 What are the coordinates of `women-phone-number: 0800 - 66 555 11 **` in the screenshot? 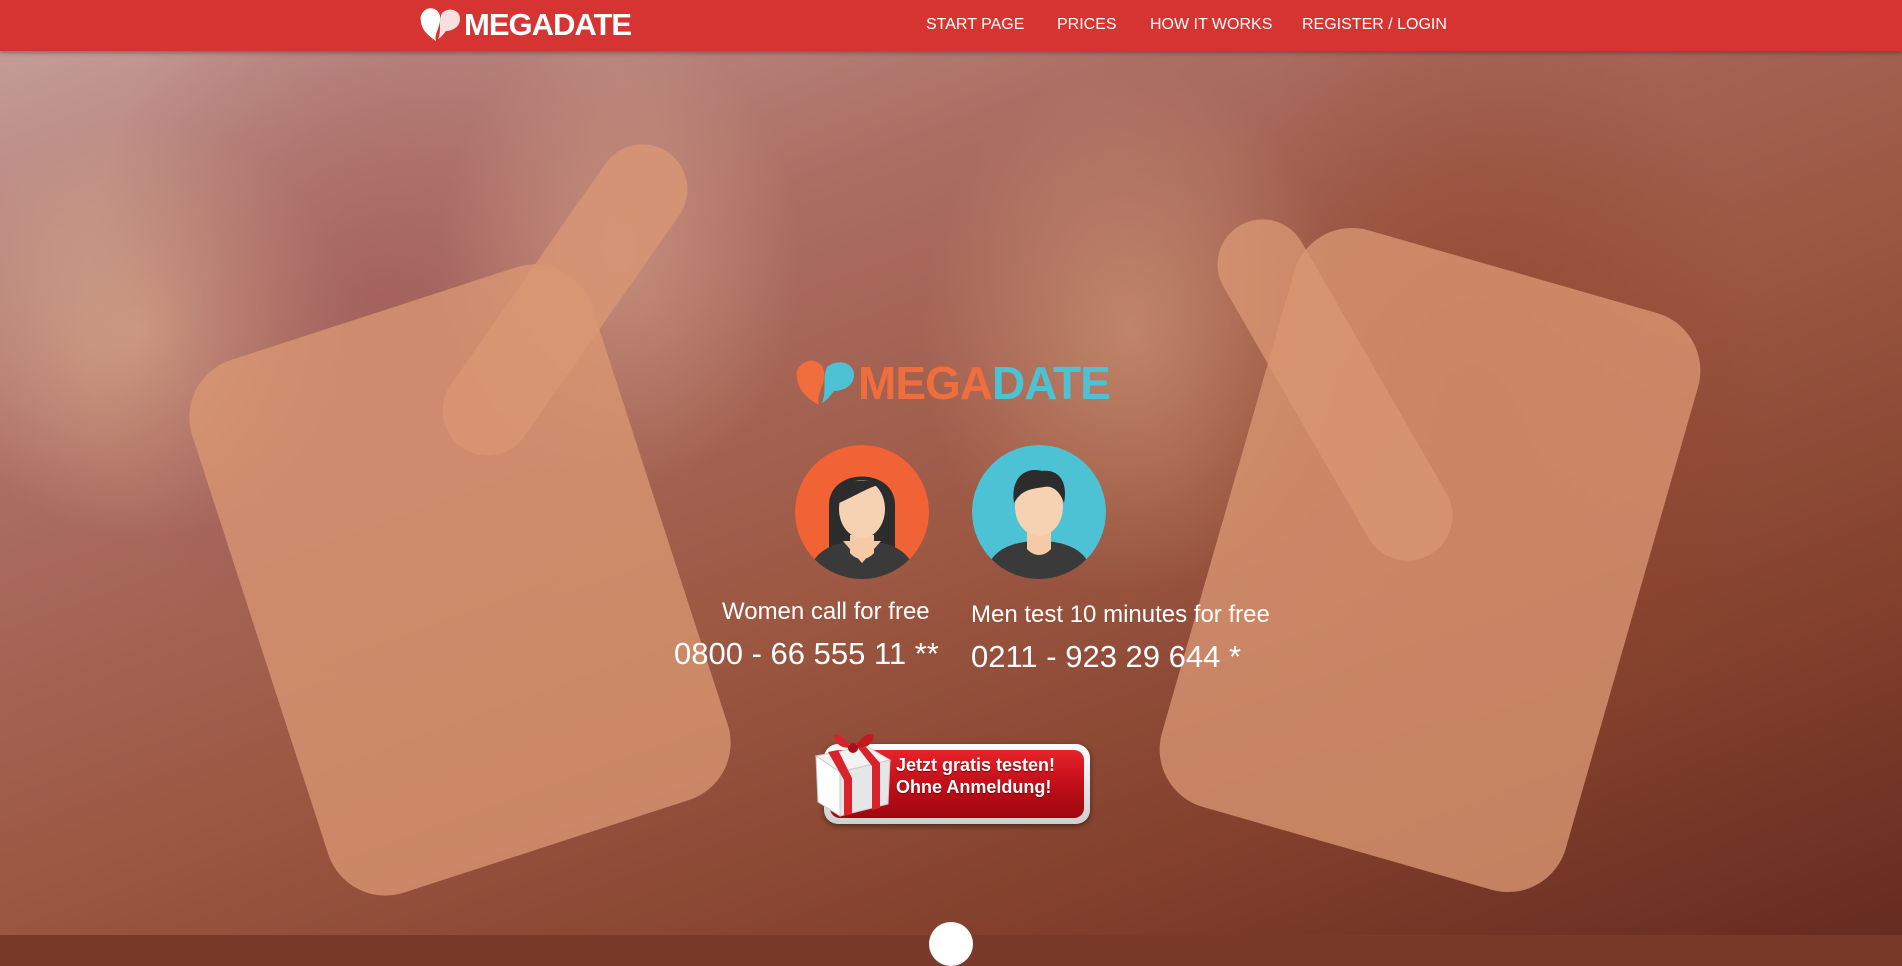 It's located at (806, 654).